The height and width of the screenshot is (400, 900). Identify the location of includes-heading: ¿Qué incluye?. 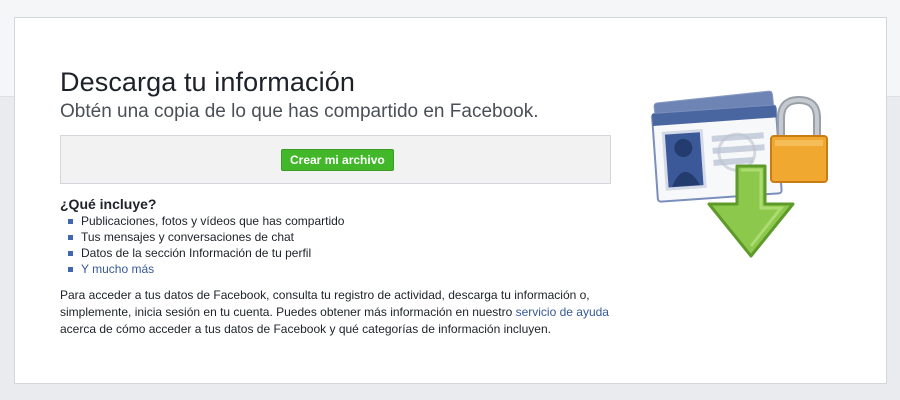
(108, 204).